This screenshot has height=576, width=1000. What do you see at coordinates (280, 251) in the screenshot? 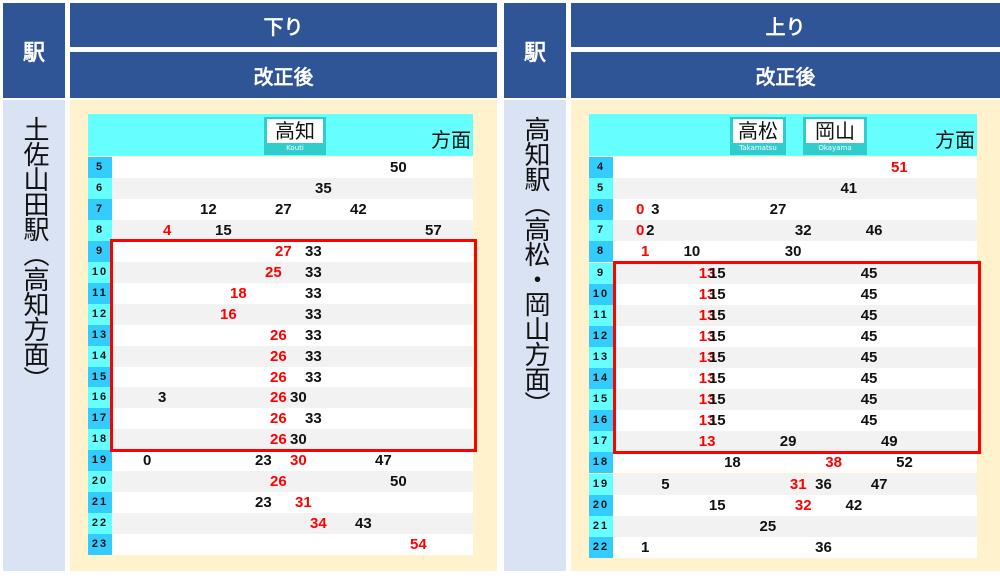
I see `table-row: 9 27 33` at bounding box center [280, 251].